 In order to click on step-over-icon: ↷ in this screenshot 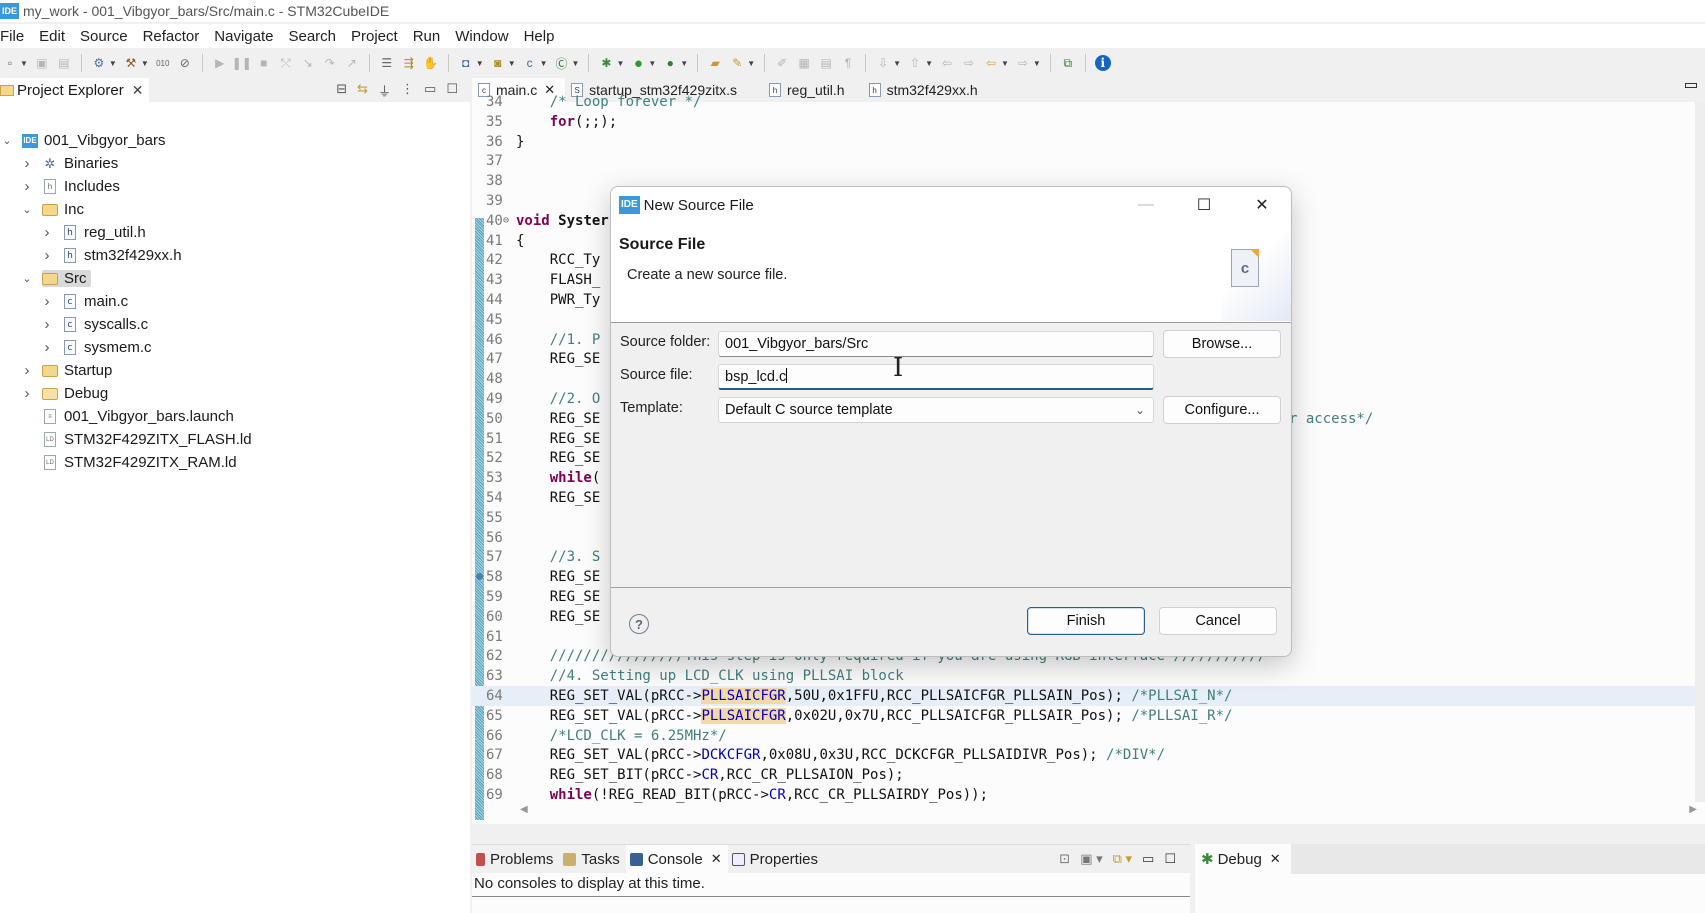, I will do `click(330, 63)`.